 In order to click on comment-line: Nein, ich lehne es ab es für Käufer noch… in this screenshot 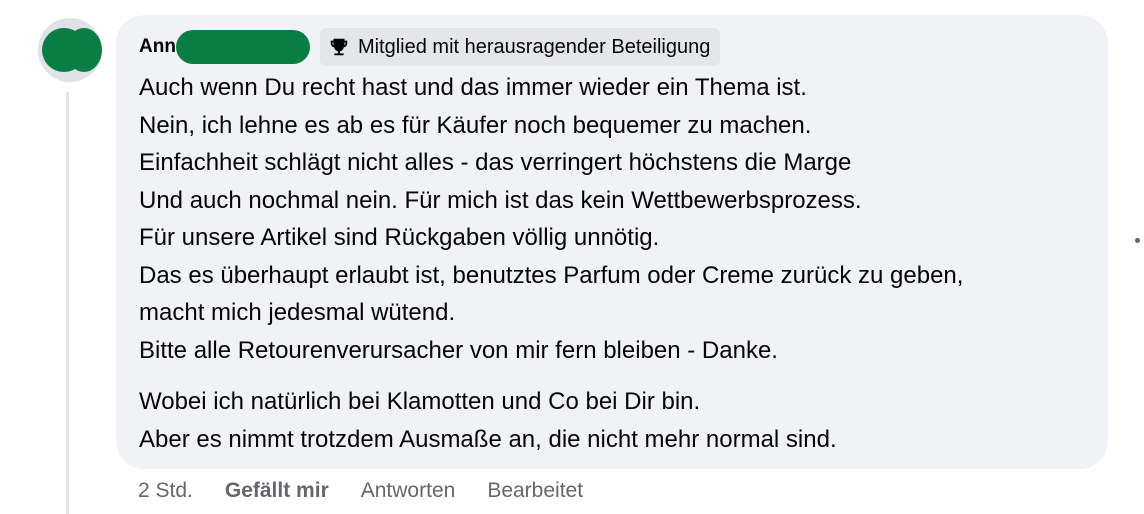, I will do `click(475, 125)`.